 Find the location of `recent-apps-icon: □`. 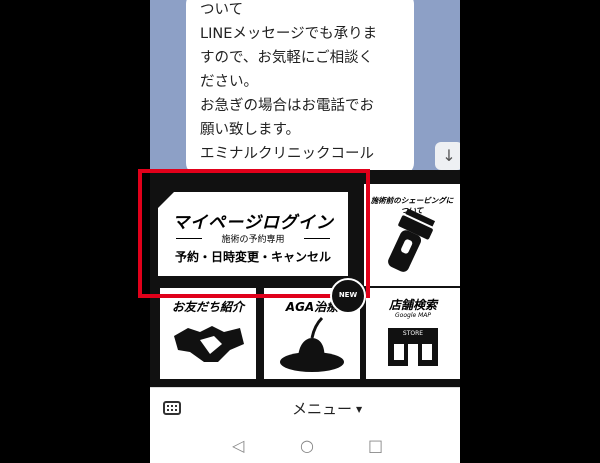

recent-apps-icon: □ is located at coordinates (375, 445).